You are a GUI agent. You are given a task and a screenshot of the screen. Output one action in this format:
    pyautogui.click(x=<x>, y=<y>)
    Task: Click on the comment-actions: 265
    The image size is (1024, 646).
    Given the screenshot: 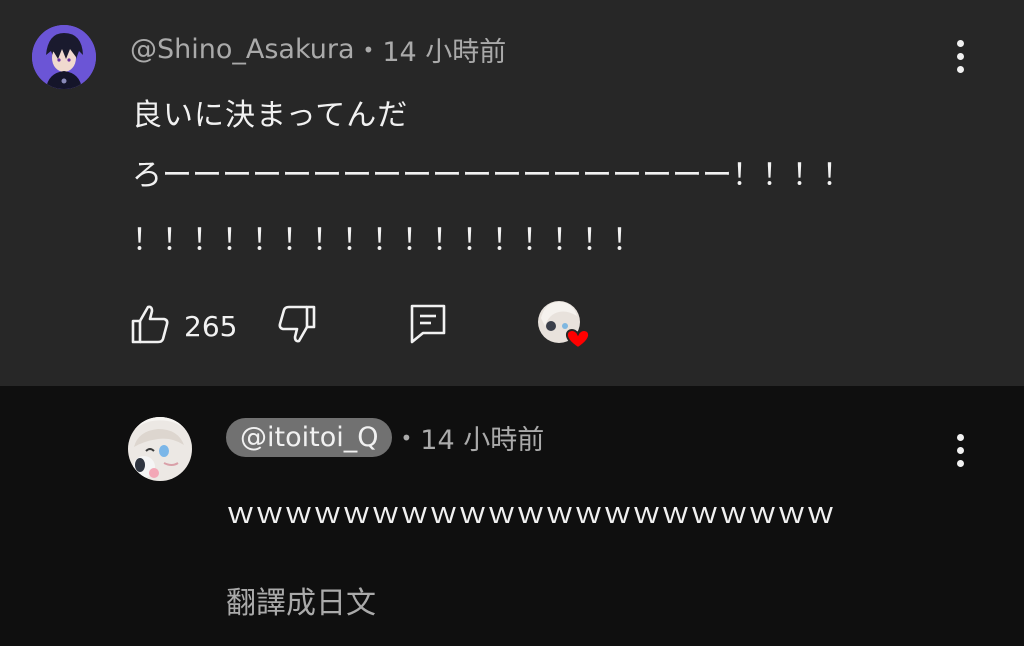 What is the action you would take?
    pyautogui.click(x=364, y=326)
    